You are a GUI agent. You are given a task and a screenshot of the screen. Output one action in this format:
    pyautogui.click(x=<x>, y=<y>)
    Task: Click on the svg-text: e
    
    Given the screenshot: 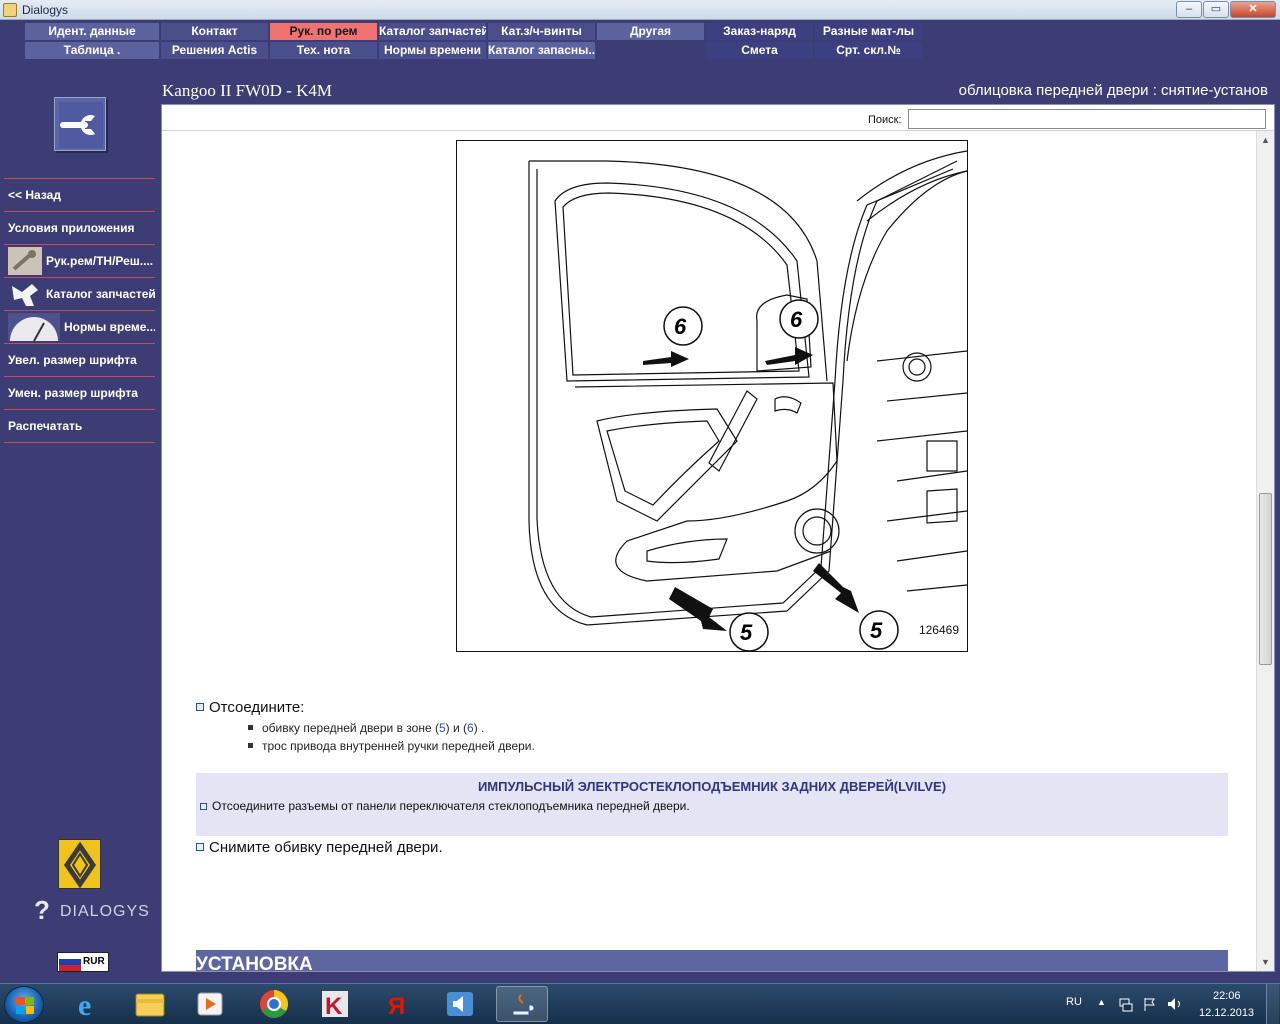 What is the action you would take?
    pyautogui.click(x=84, y=1005)
    